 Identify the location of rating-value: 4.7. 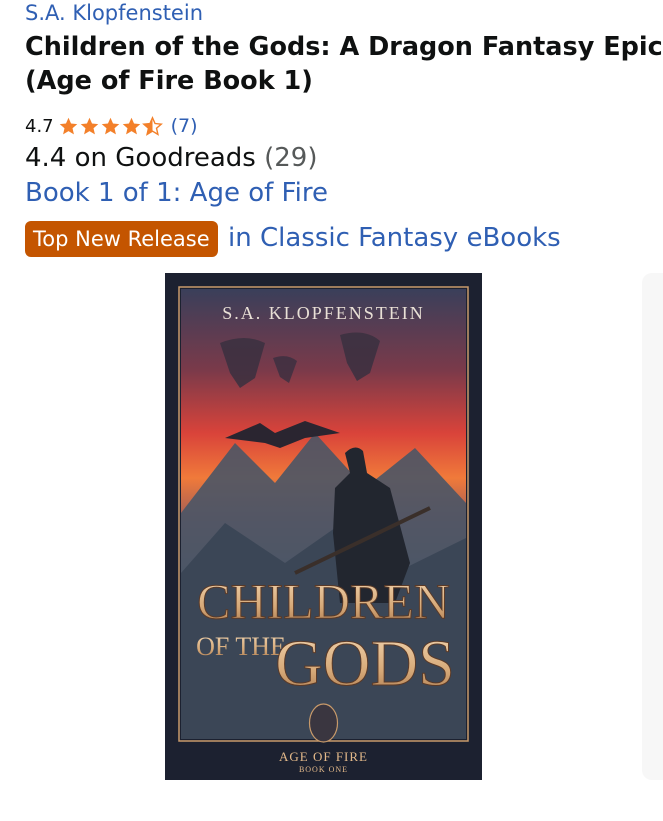
(39, 126).